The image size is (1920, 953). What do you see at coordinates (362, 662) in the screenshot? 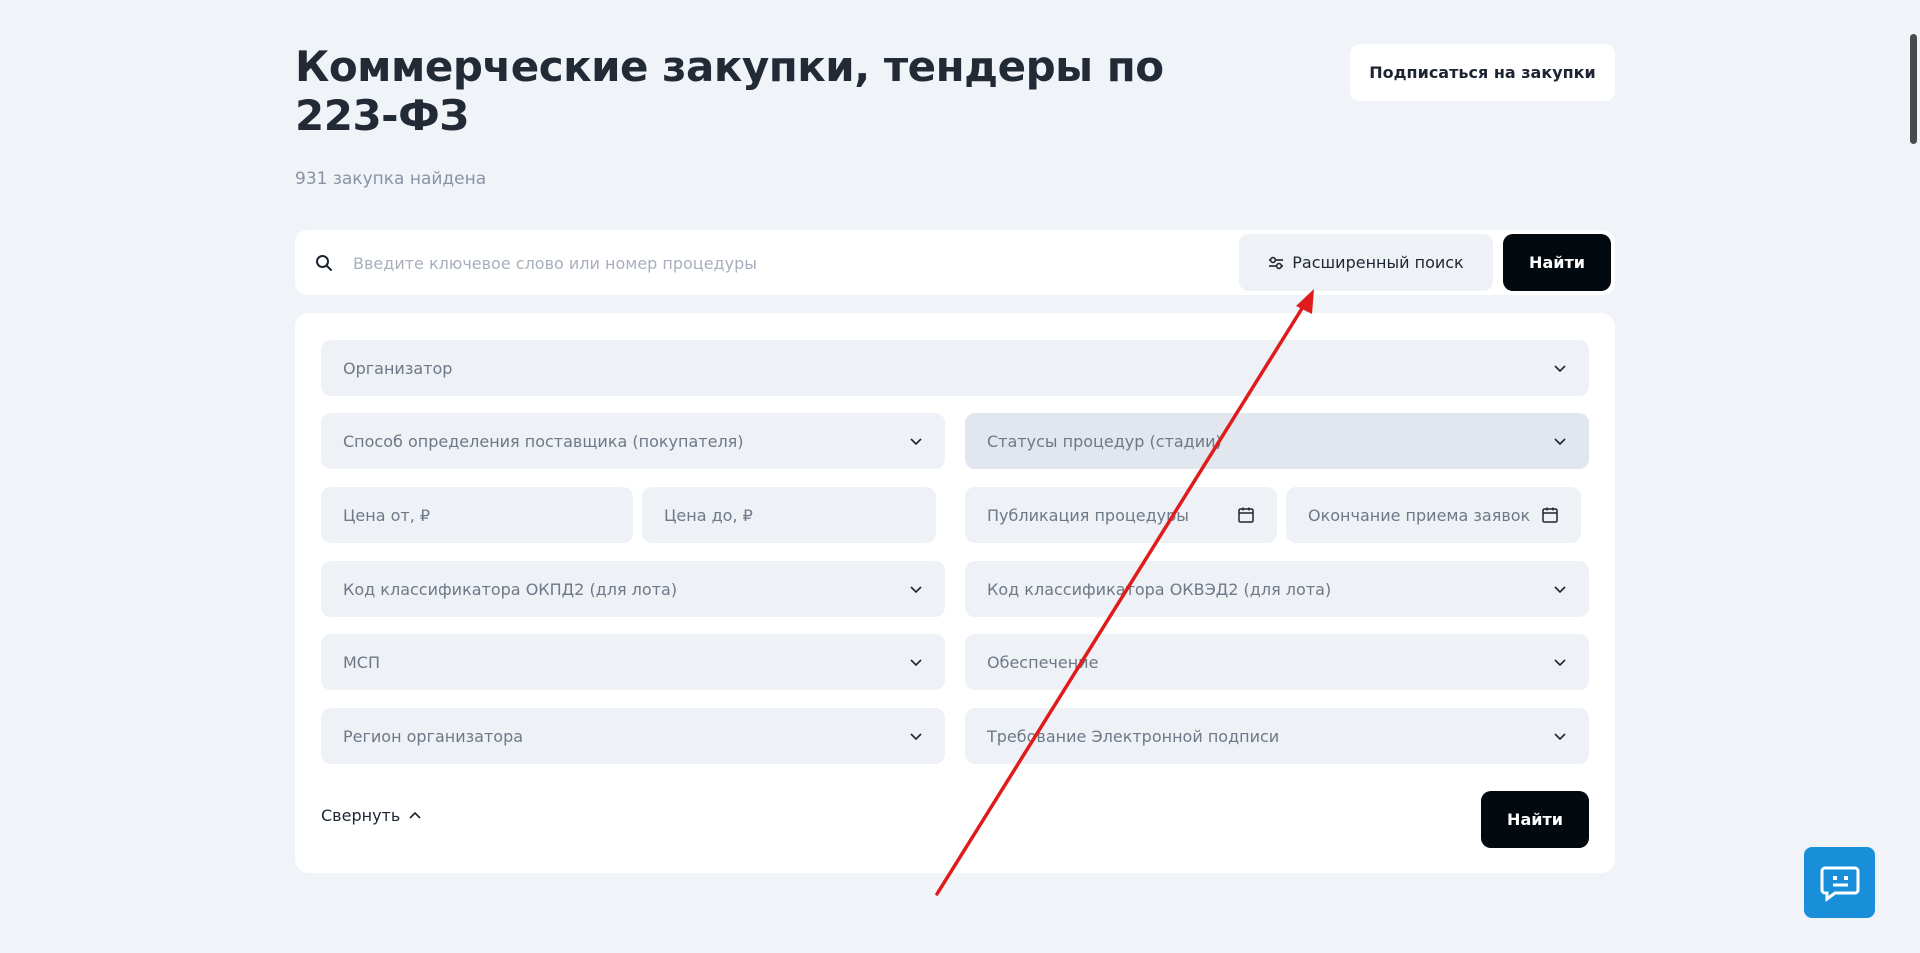
I see `msp-label: МСП` at bounding box center [362, 662].